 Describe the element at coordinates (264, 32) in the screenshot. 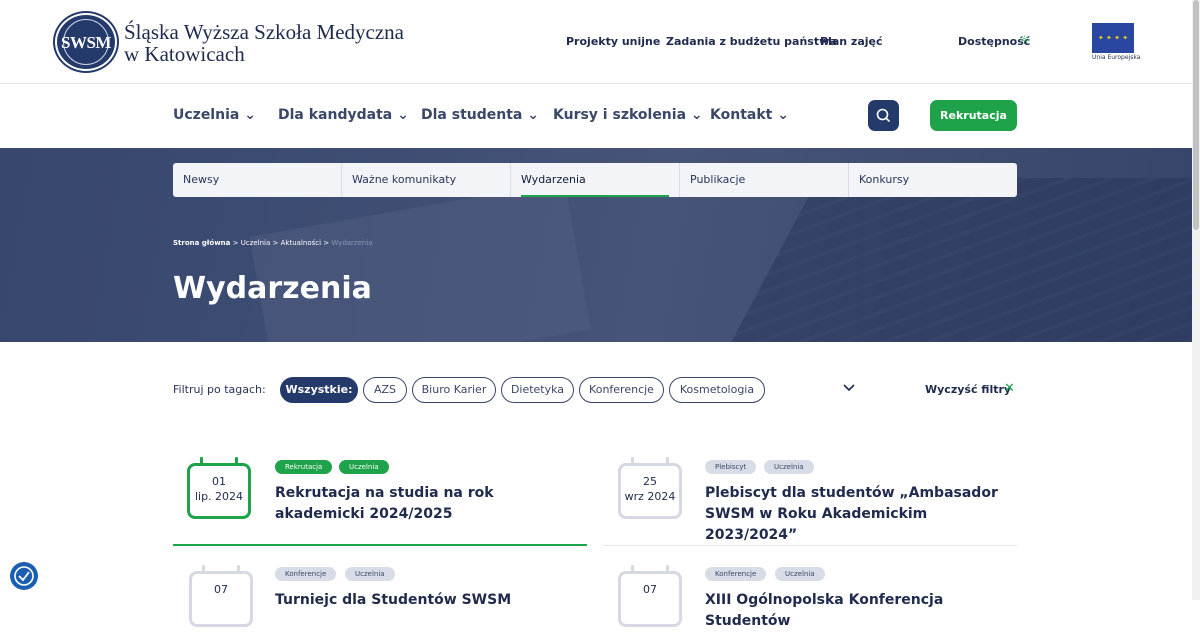

I see `university-name-line1: Śląska Wyższa Szkoła Medyczna` at that location.